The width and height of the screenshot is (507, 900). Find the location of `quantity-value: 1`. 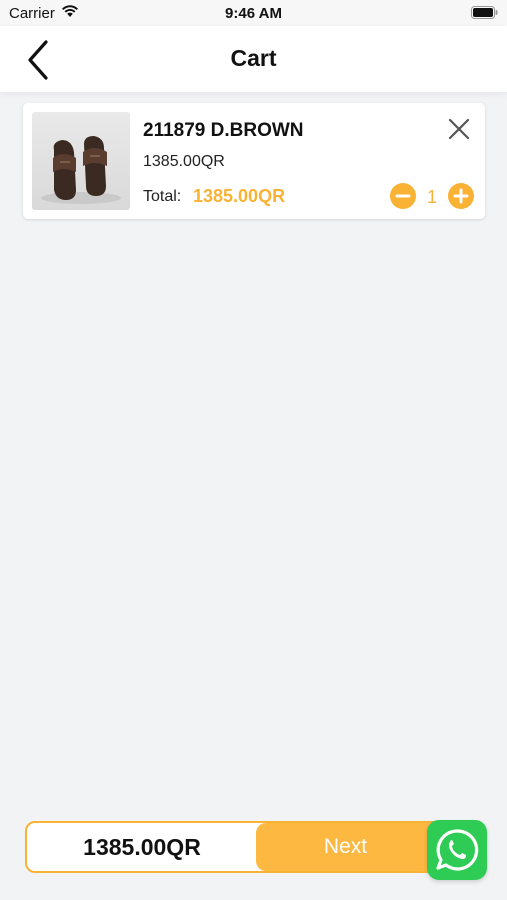

quantity-value: 1 is located at coordinates (431, 197).